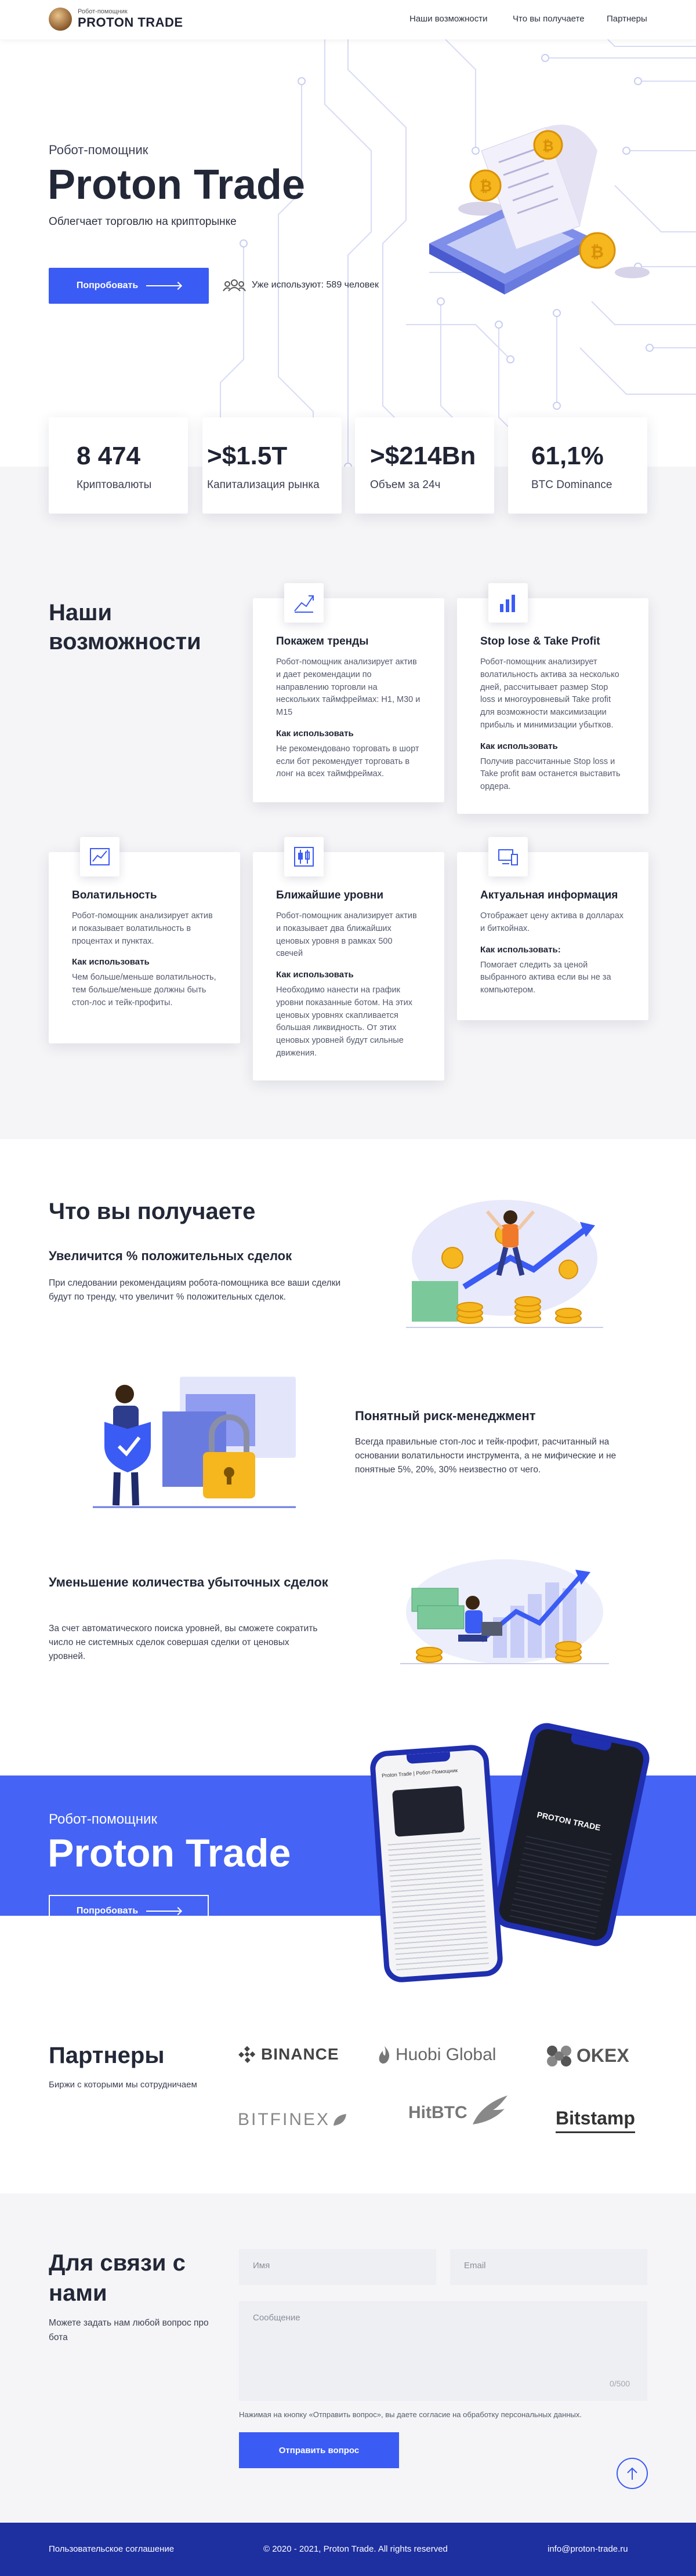  What do you see at coordinates (60, 19) in the screenshot?
I see `logo-emblem` at bounding box center [60, 19].